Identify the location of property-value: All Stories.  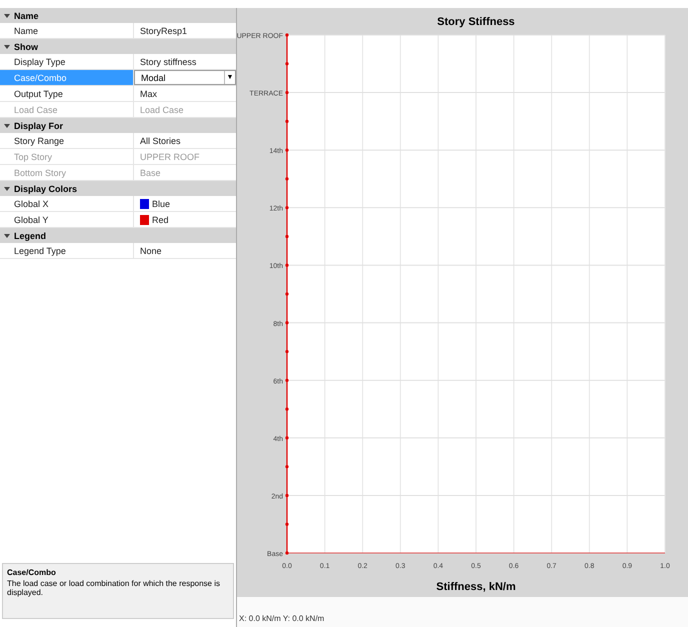
(160, 141).